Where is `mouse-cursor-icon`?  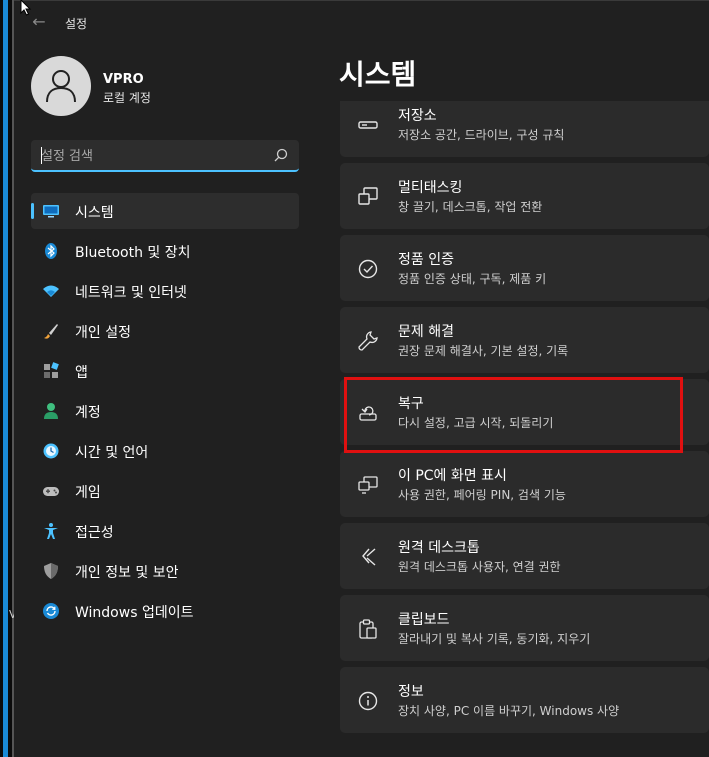
mouse-cursor-icon is located at coordinates (26, 8).